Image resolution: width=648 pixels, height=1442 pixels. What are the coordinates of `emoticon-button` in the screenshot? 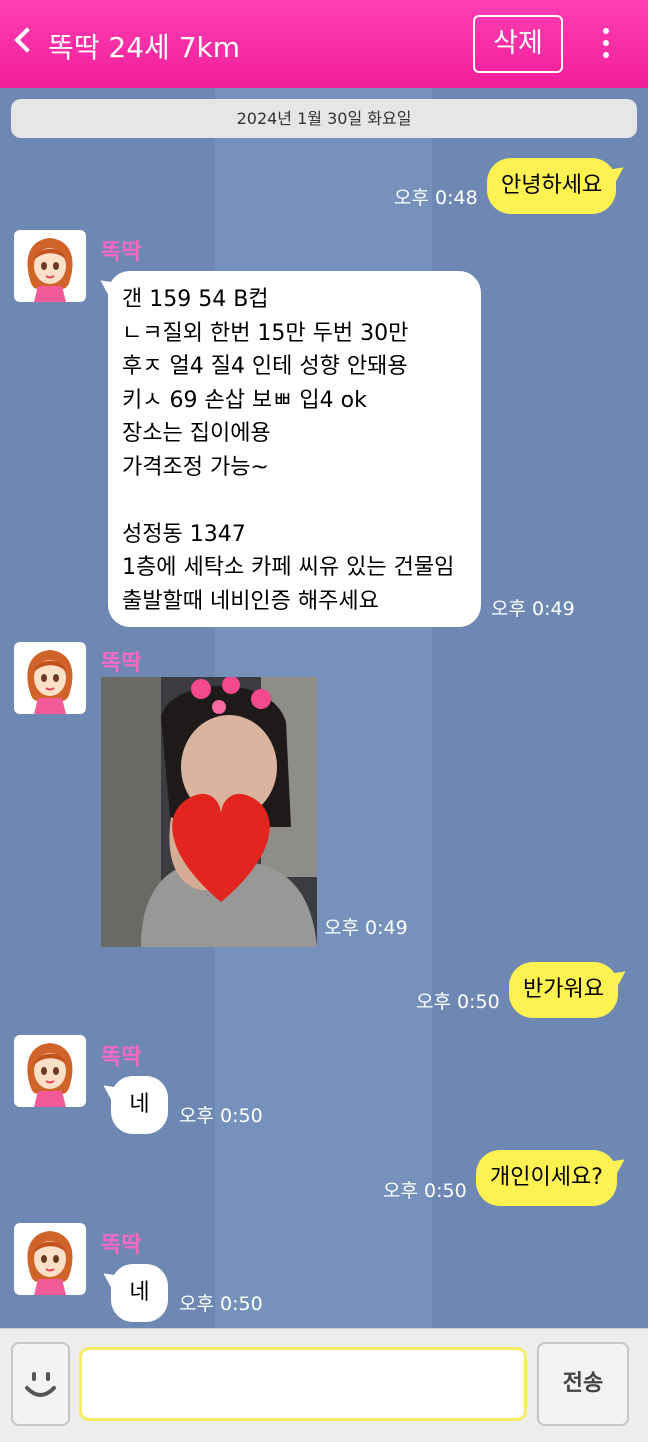 It's located at (40, 1384).